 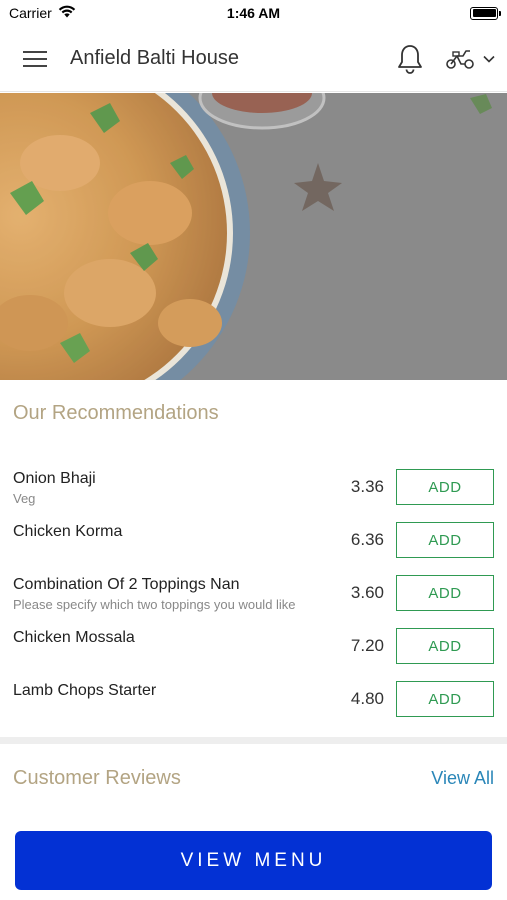 I want to click on scooter-icon, so click(x=460, y=59).